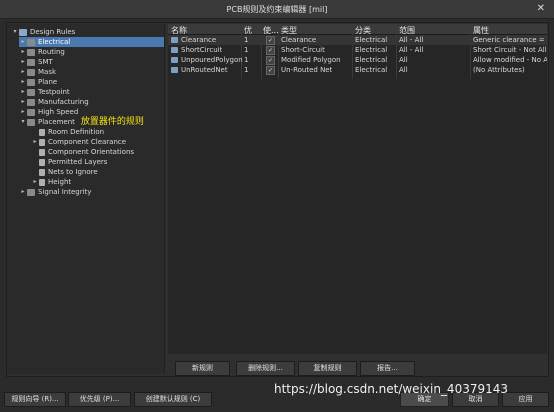 This screenshot has height=412, width=554. Describe the element at coordinates (15, 32) in the screenshot. I see `expand-arrow-icon: ▾` at that location.